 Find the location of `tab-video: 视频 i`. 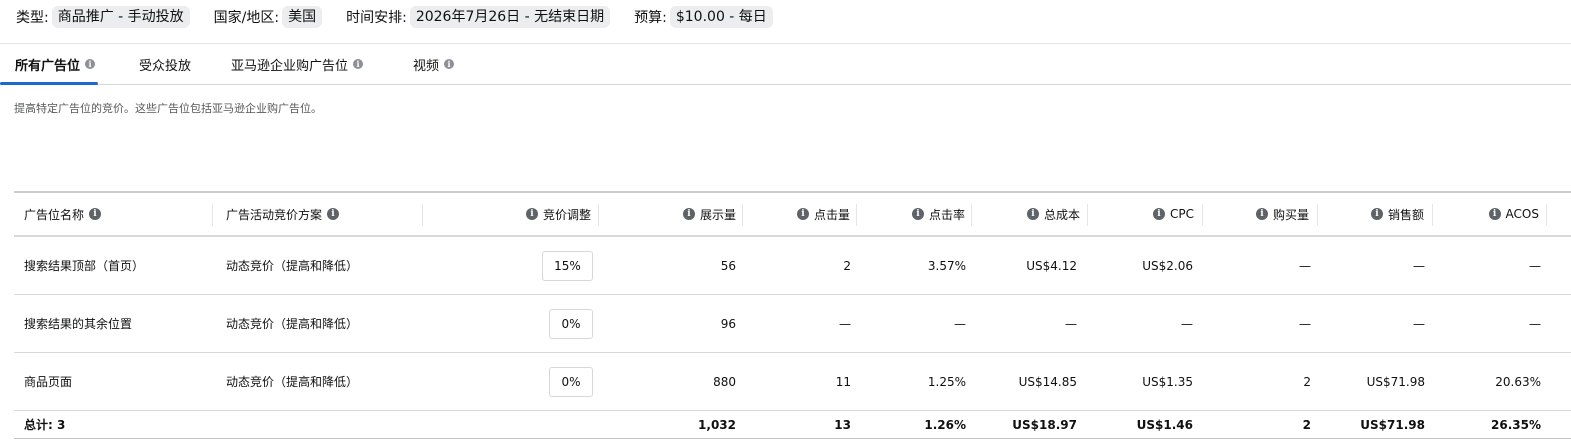

tab-video: 视频 i is located at coordinates (434, 64).